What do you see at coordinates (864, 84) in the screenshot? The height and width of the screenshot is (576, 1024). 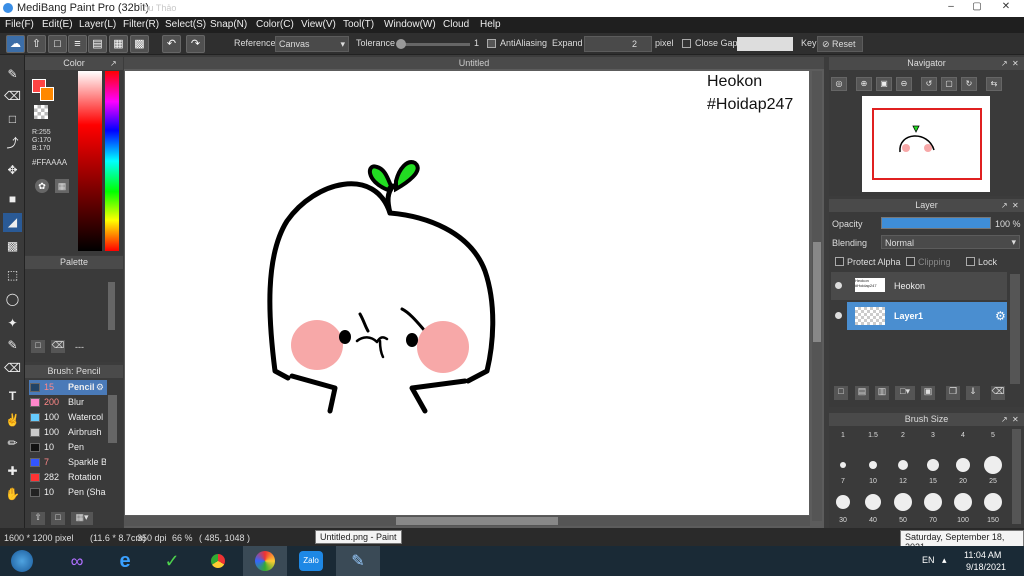 I see `zoom-in-icon: ⊕` at bounding box center [864, 84].